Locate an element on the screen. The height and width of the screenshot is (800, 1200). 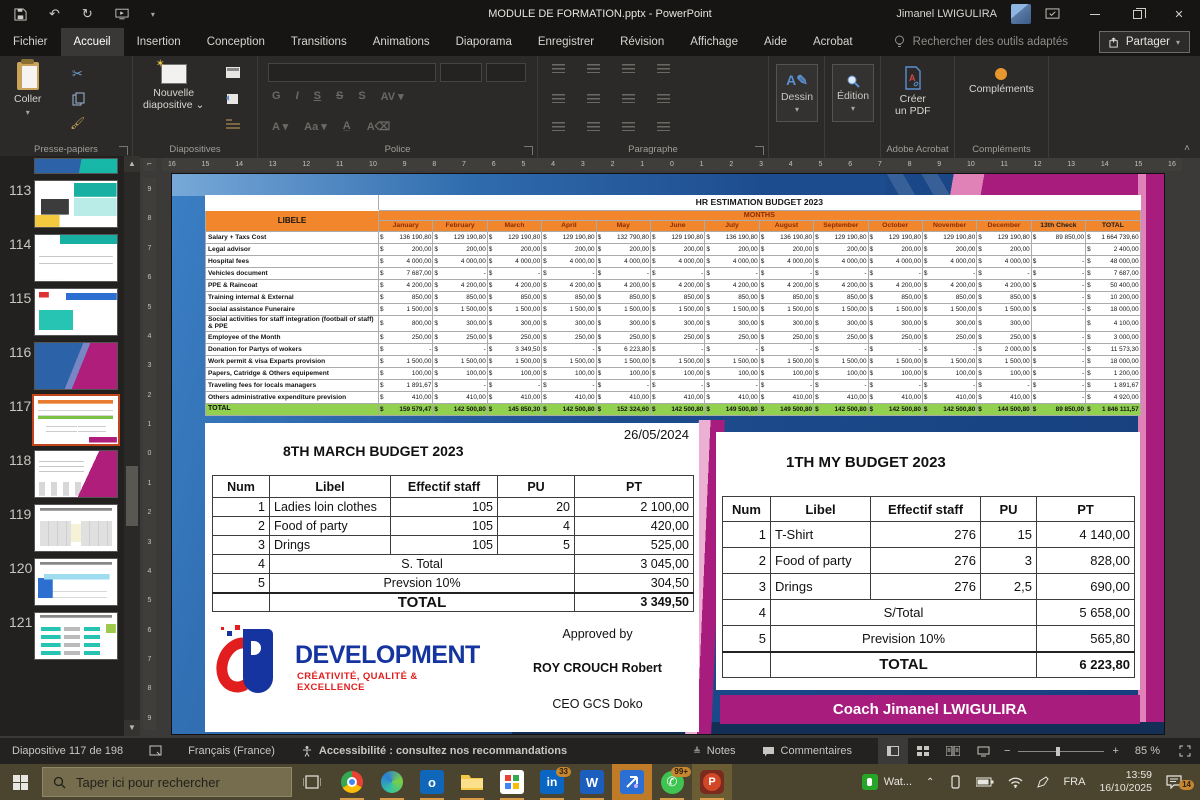
tab-conception: Conception is located at coordinates (236, 42).